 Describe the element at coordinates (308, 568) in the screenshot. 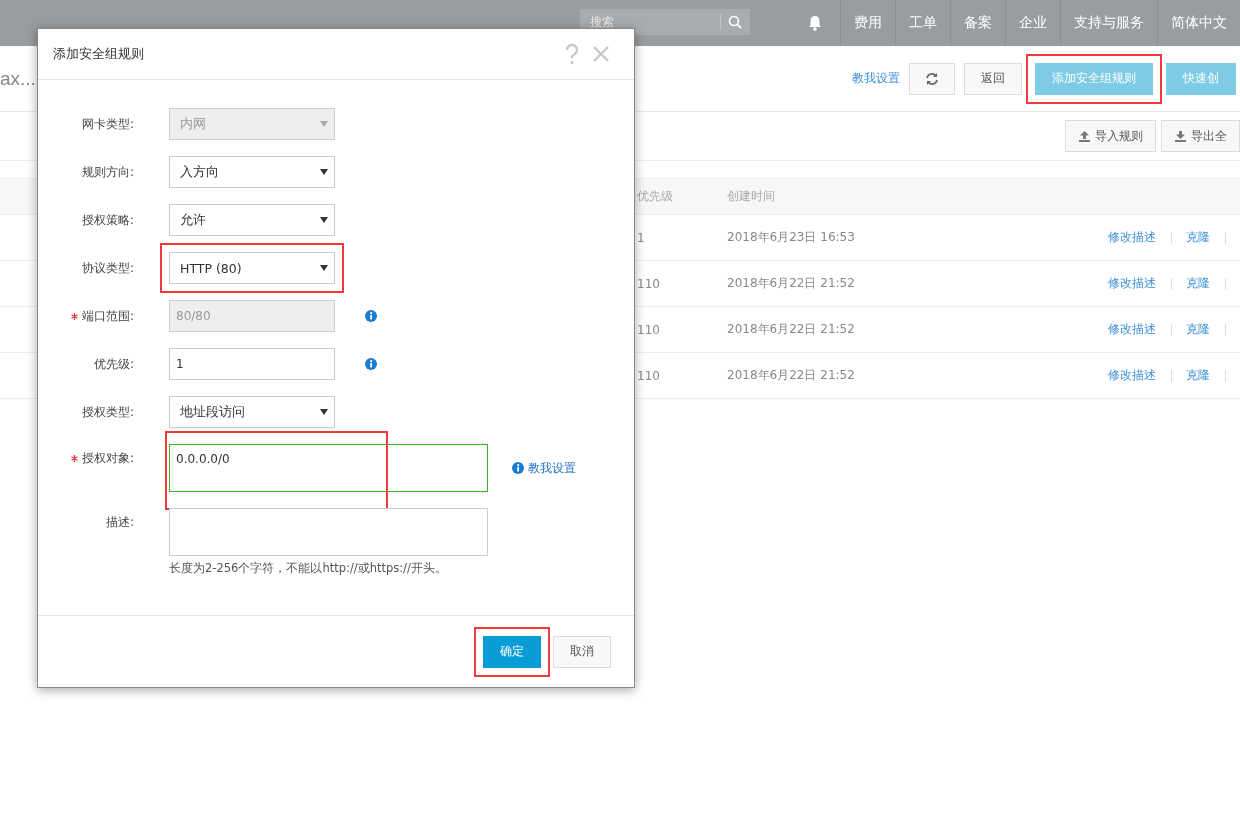

I see `hint-text: 长度为2-256个字符，不能以http://或https://开头。` at that location.